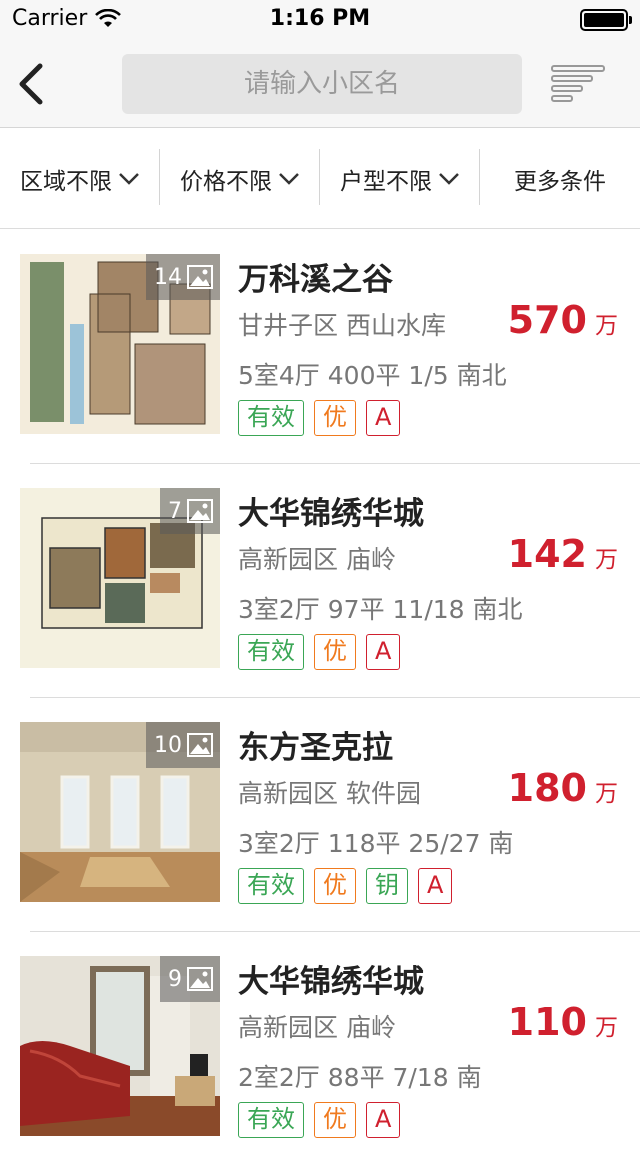 The width and height of the screenshot is (640, 1166). Describe the element at coordinates (578, 84) in the screenshot. I see `list-menu-icon` at that location.